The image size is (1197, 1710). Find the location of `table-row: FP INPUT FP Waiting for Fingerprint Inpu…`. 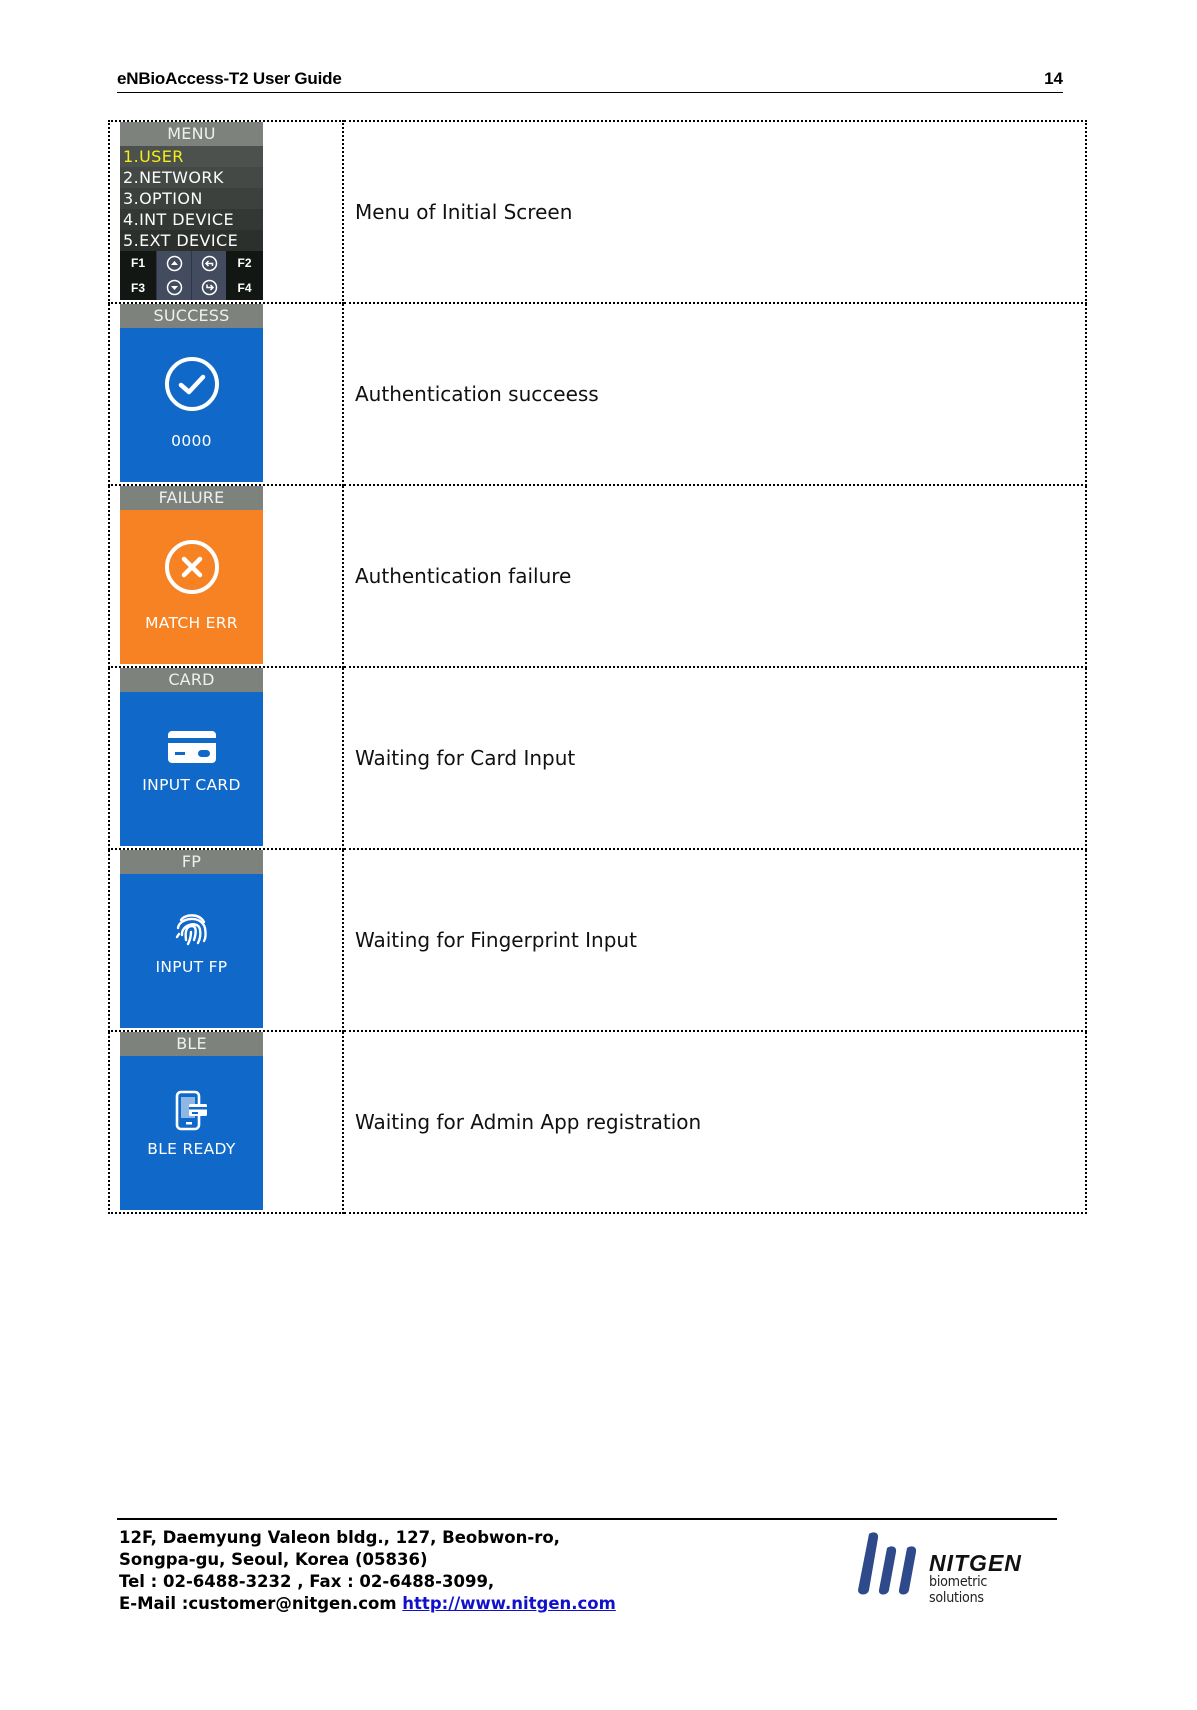

table-row: FP INPUT FP Waiting for Fingerprint Inpu… is located at coordinates (597, 940).